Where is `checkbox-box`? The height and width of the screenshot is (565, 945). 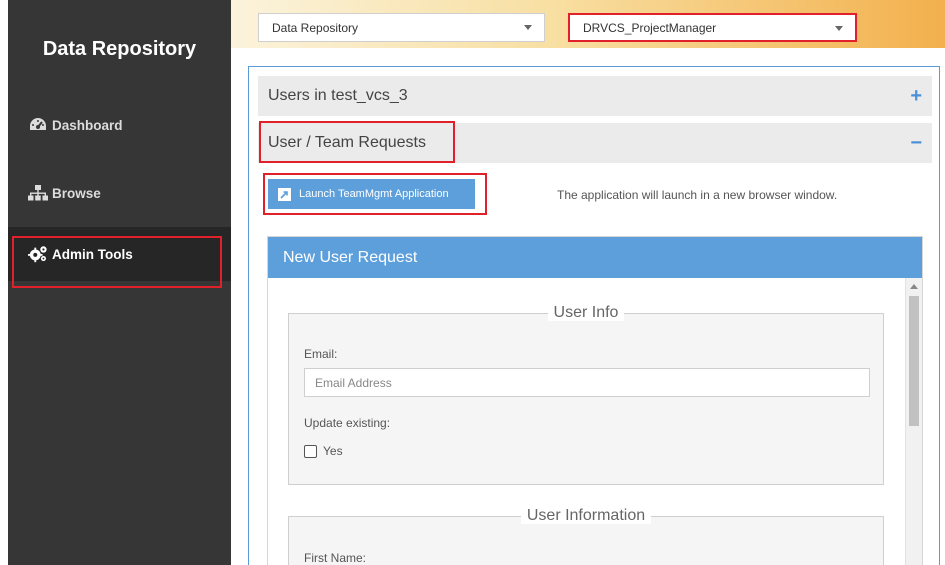
checkbox-box is located at coordinates (310, 451).